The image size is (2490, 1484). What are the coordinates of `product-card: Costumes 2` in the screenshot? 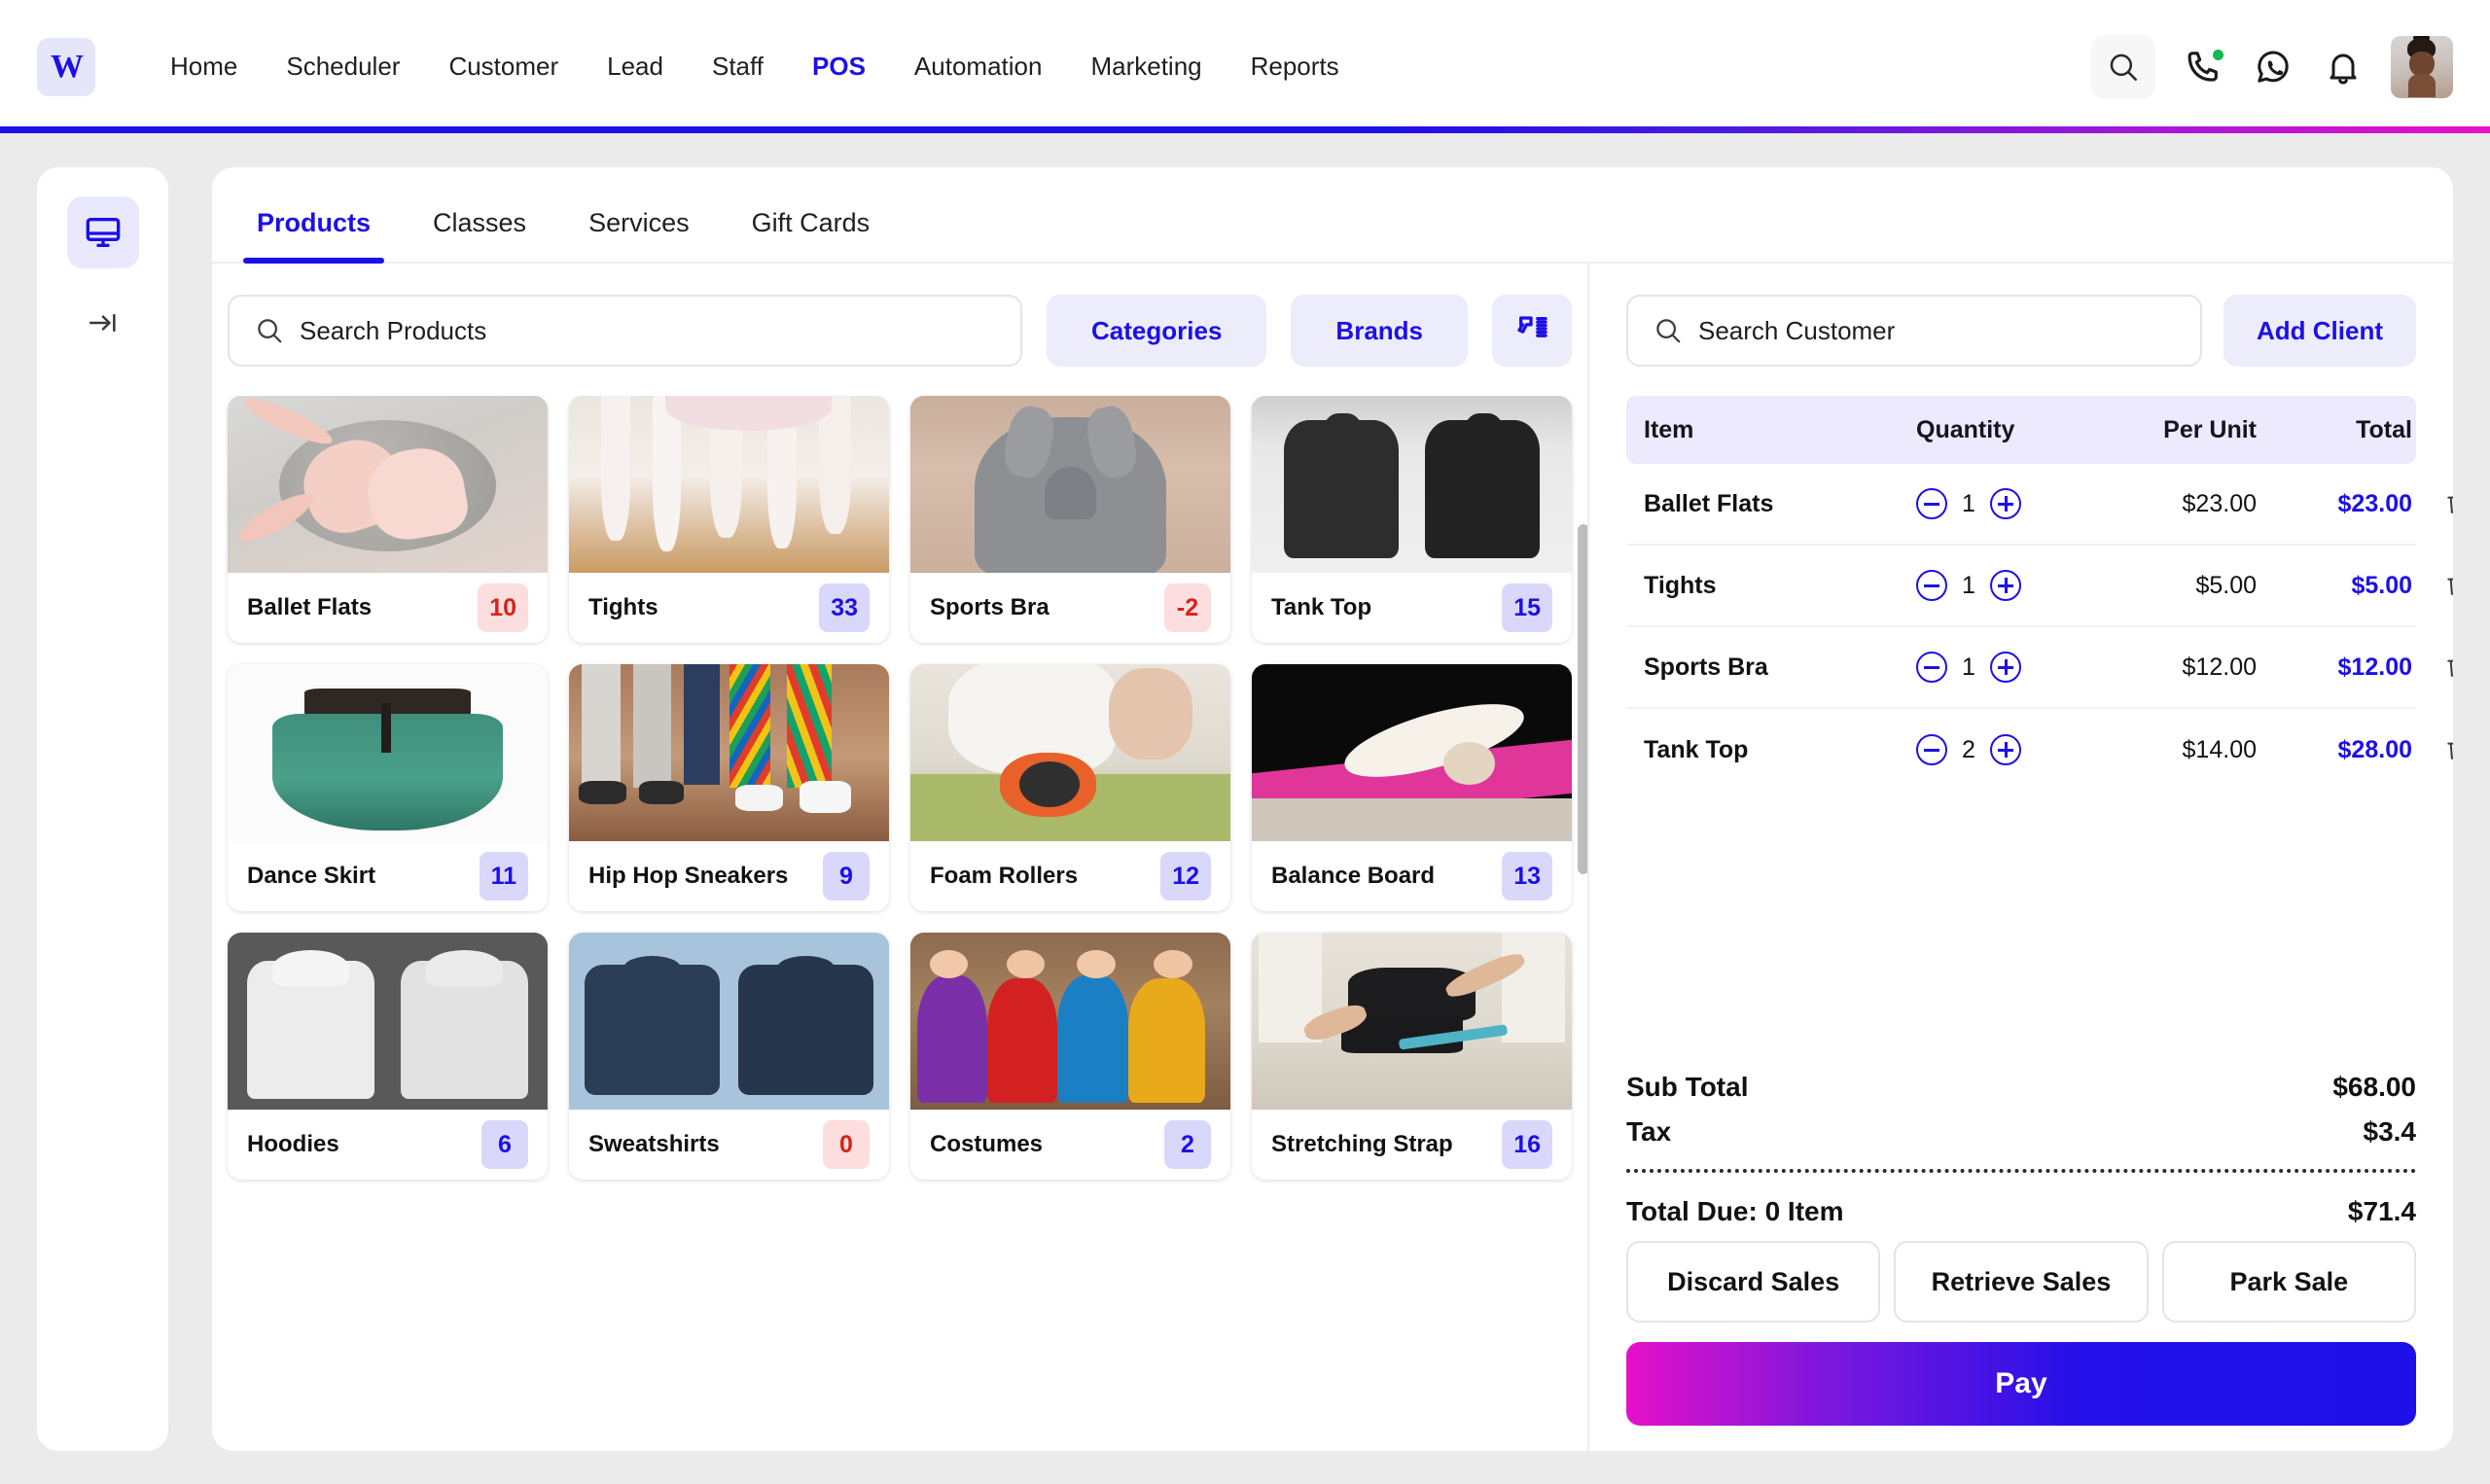 It's located at (1070, 1056).